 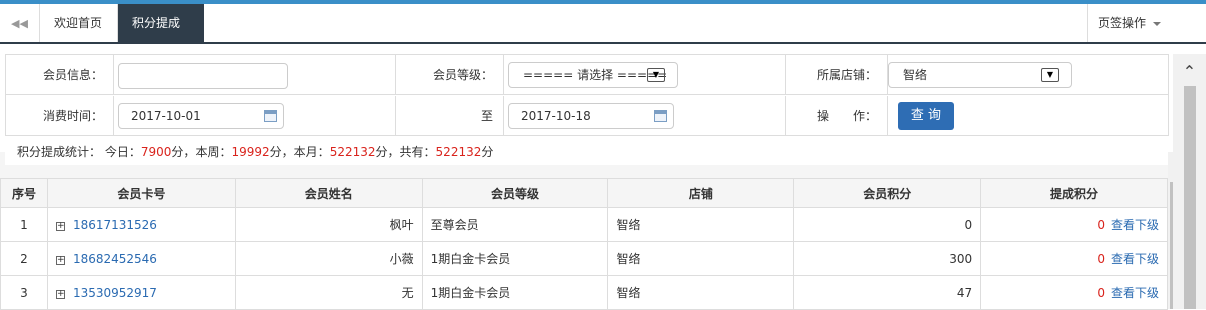 What do you see at coordinates (352, 152) in the screenshot?
I see `stats-month-value: 522132` at bounding box center [352, 152].